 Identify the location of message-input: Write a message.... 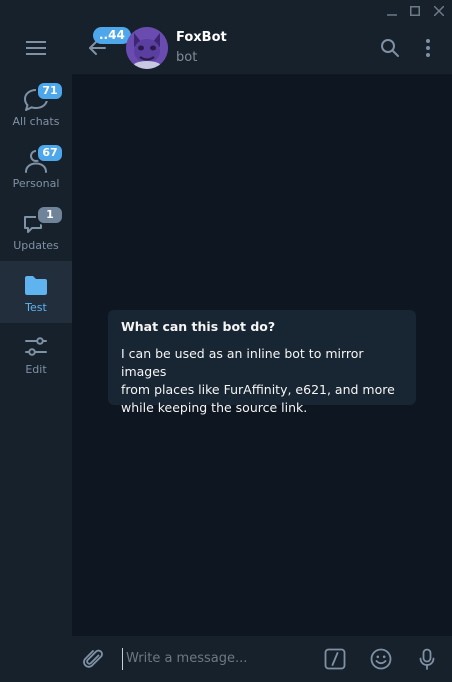
(217, 659).